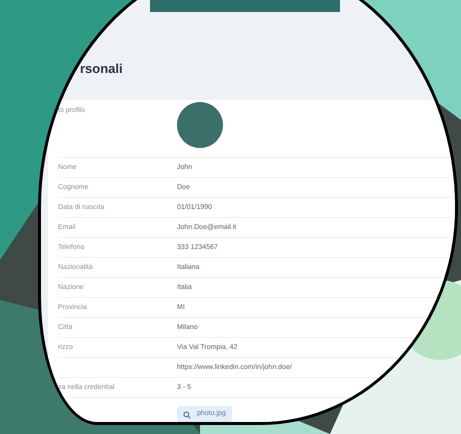  Describe the element at coordinates (187, 414) in the screenshot. I see `search-icon` at that location.